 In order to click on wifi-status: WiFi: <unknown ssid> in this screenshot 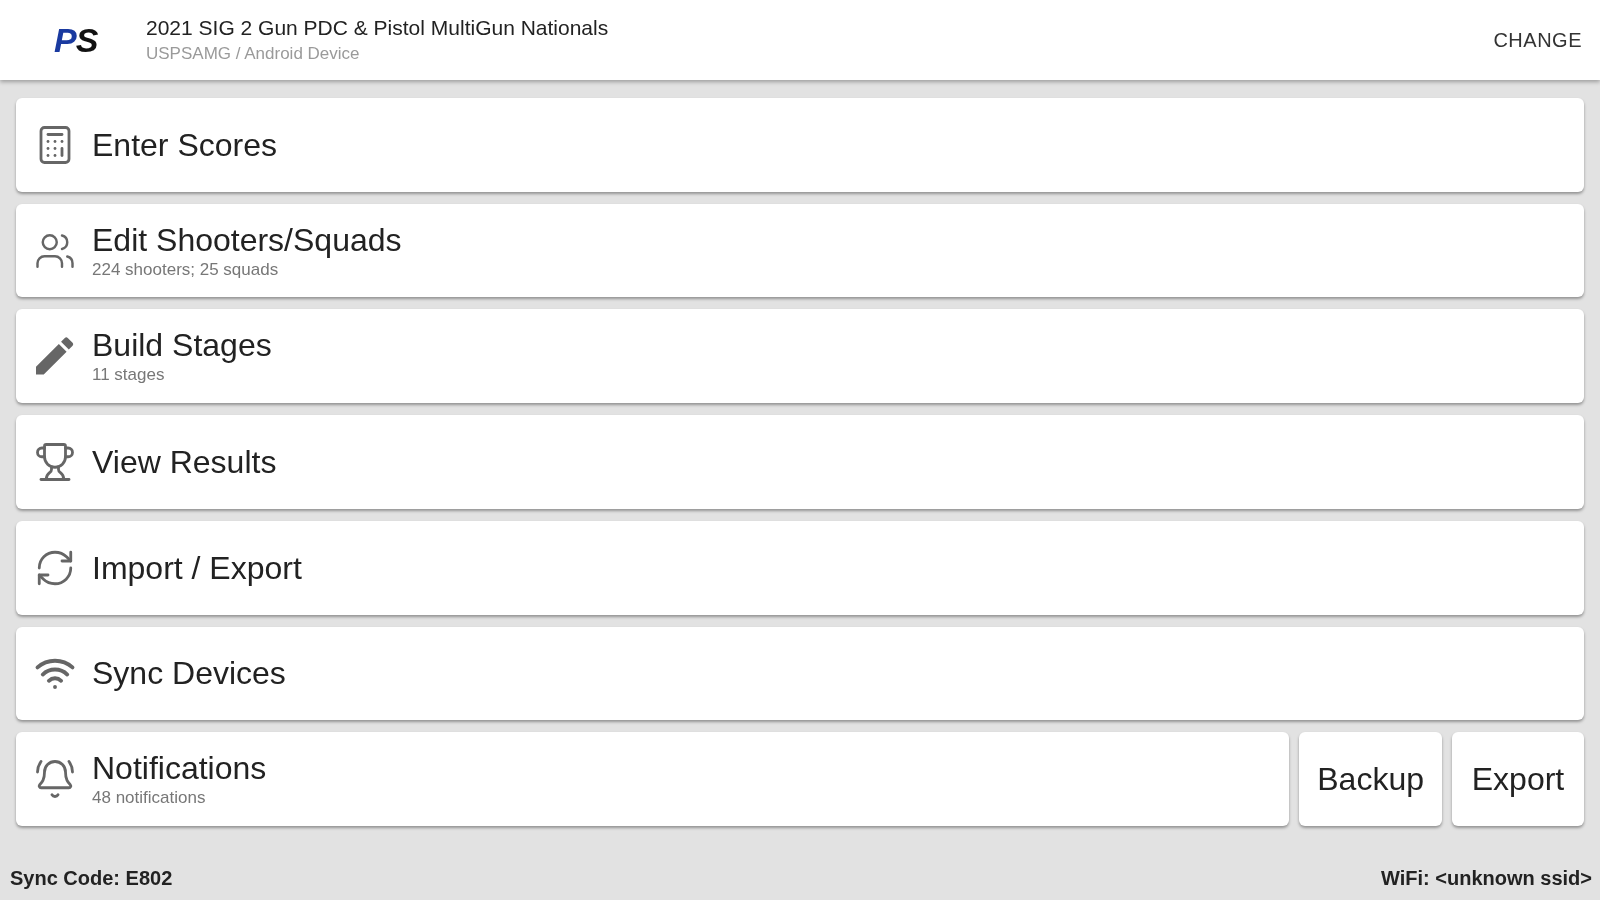, I will do `click(1486, 878)`.